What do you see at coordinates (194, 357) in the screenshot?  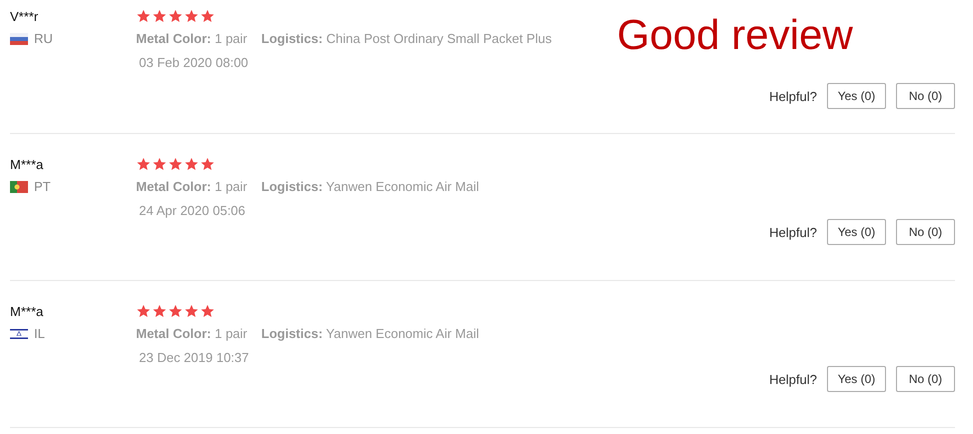 I see `review-date: 23 Dec 2019 10:37` at bounding box center [194, 357].